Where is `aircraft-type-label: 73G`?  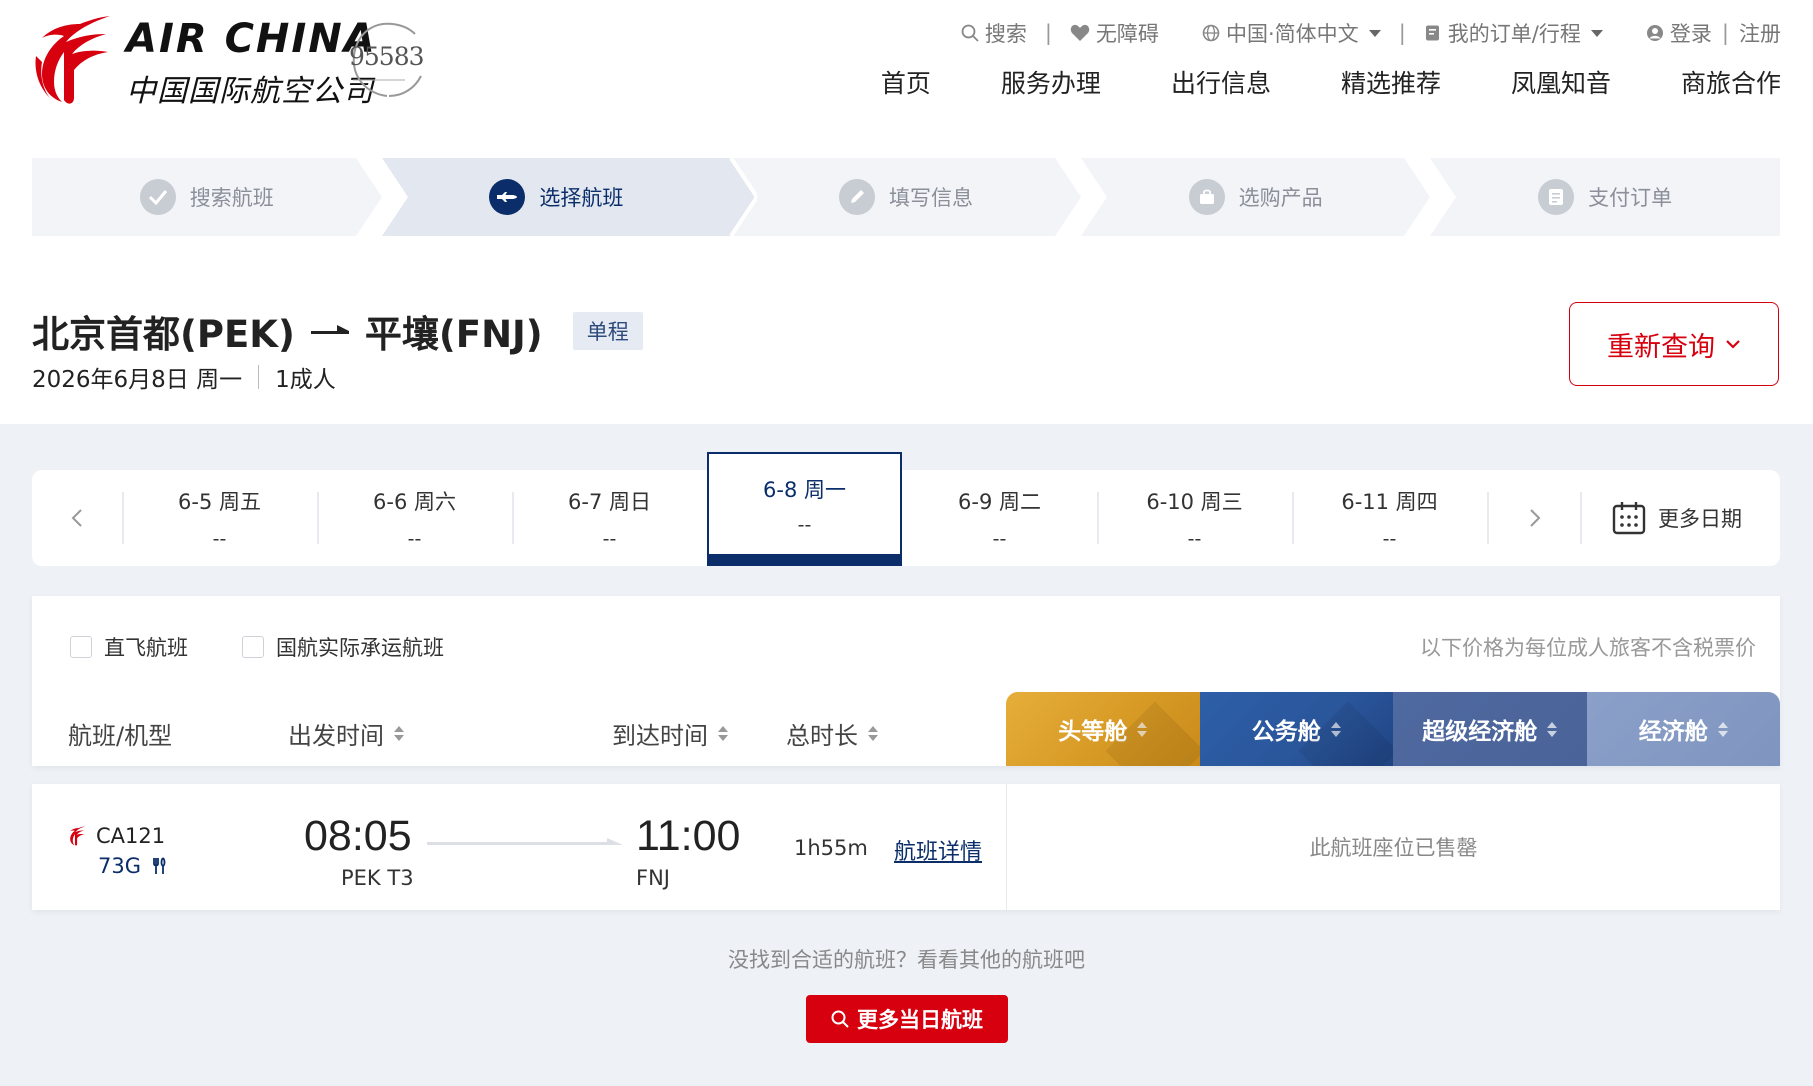 aircraft-type-label: 73G is located at coordinates (119, 866).